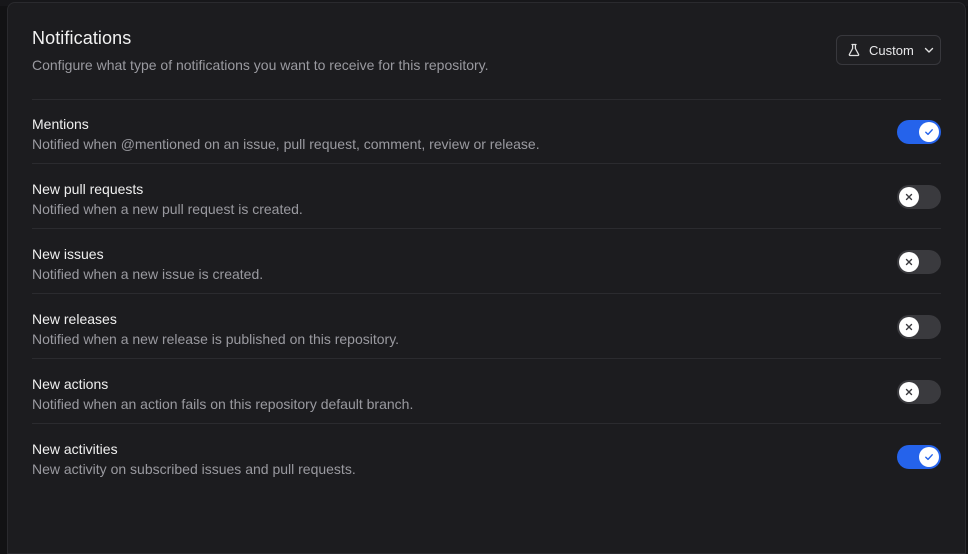 This screenshot has width=968, height=554. I want to click on activities-toggle, so click(919, 457).